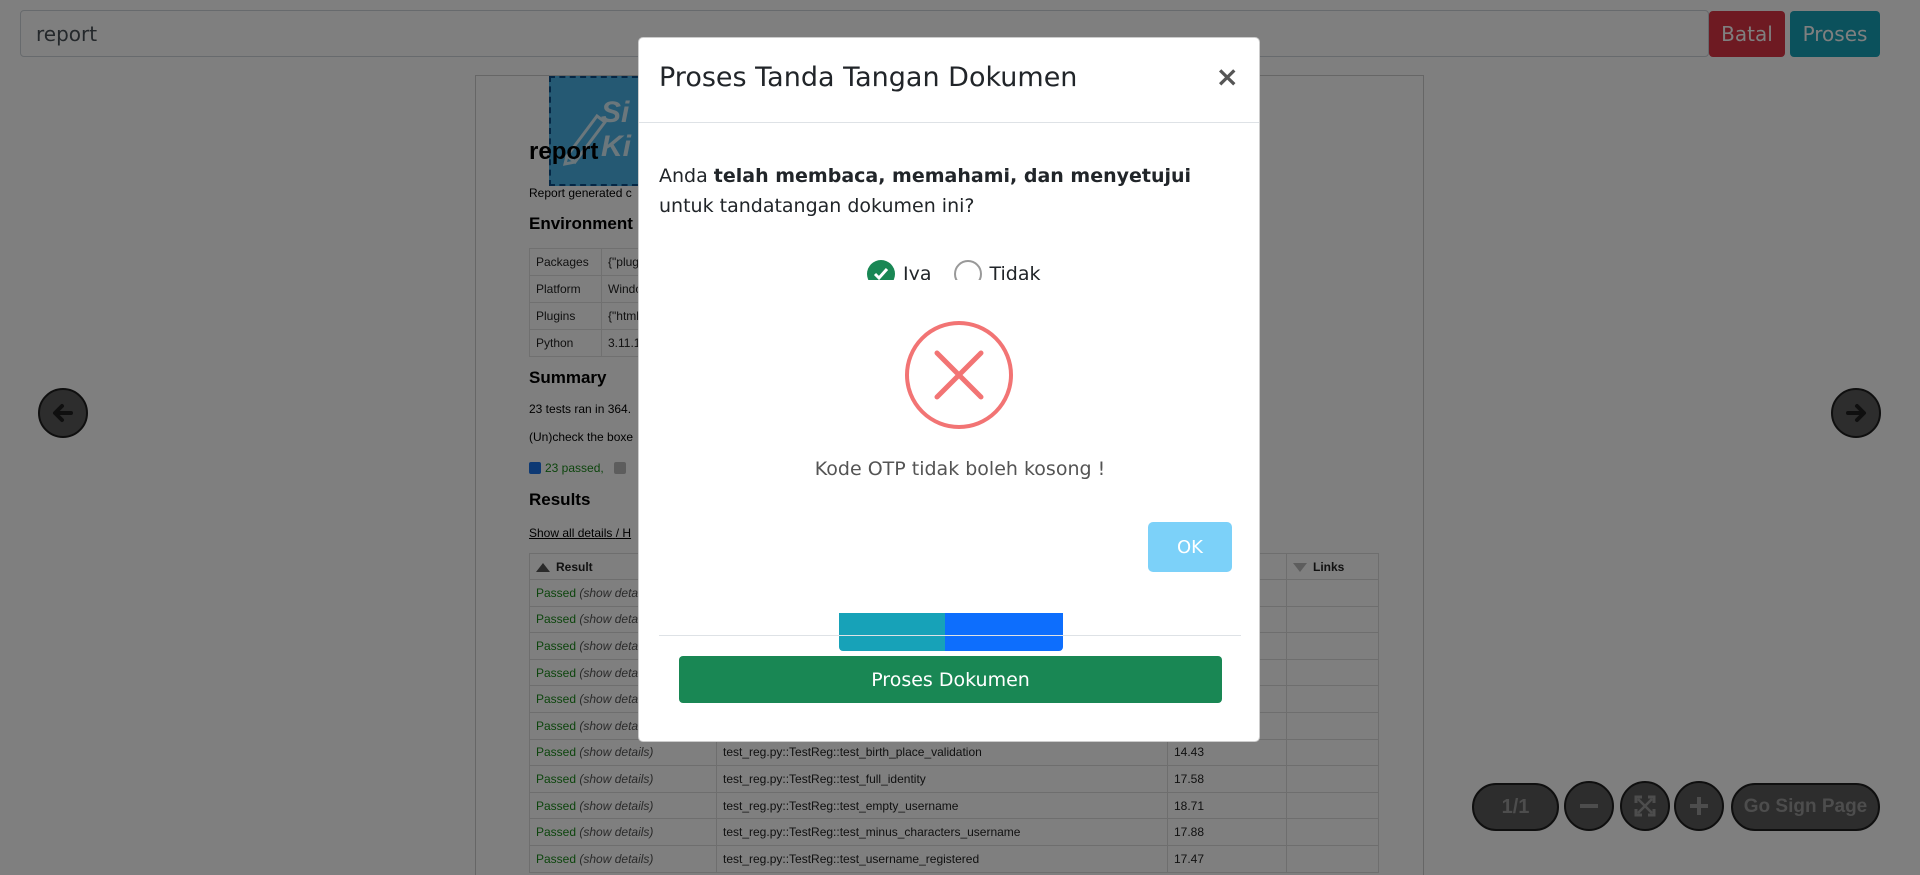 This screenshot has width=1920, height=875. What do you see at coordinates (892, 632) in the screenshot?
I see `otp-sms-tab` at bounding box center [892, 632].